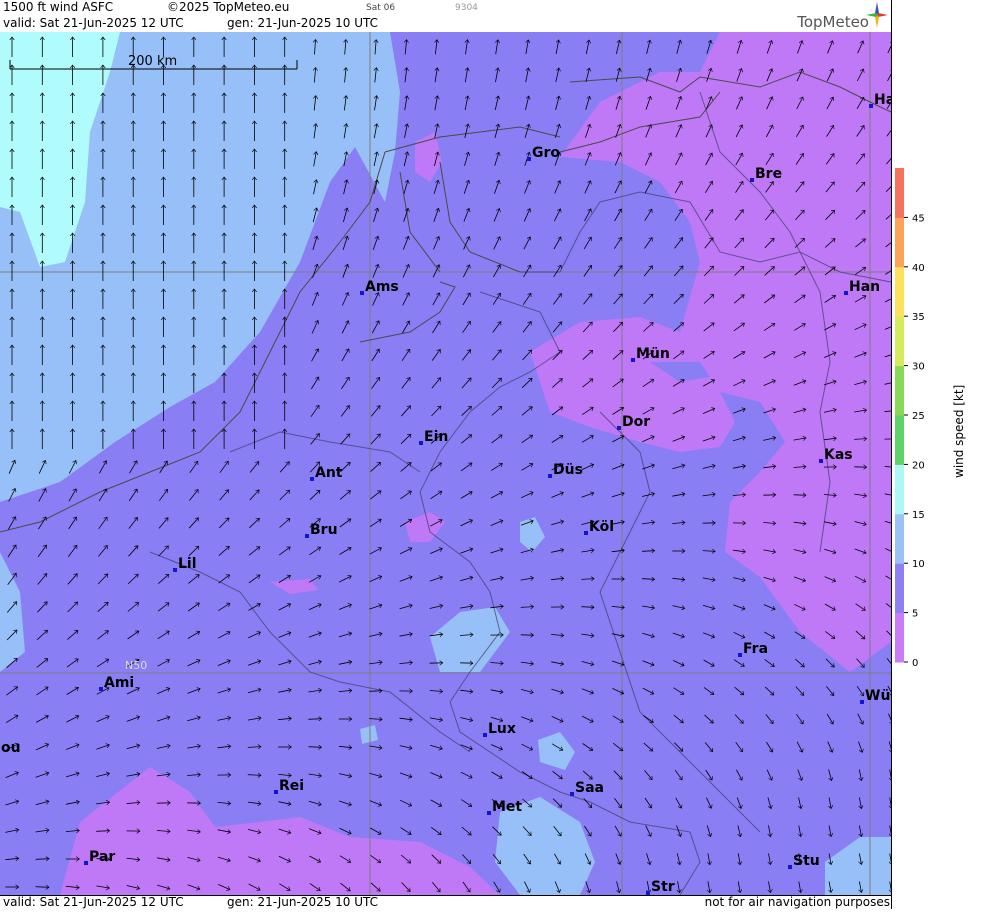 Image resolution: width=983 pixels, height=912 pixels. What do you see at coordinates (918, 515) in the screenshot?
I see `colorbar-tick-label: 15` at bounding box center [918, 515].